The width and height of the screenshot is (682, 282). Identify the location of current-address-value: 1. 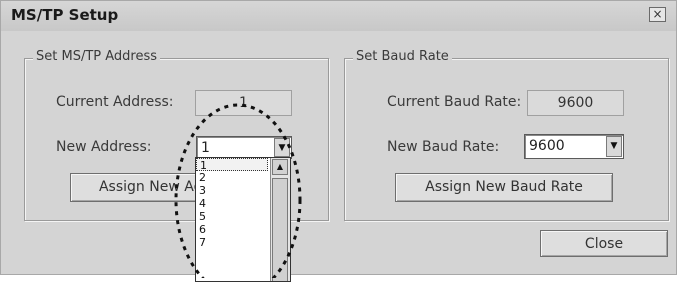
(243, 103).